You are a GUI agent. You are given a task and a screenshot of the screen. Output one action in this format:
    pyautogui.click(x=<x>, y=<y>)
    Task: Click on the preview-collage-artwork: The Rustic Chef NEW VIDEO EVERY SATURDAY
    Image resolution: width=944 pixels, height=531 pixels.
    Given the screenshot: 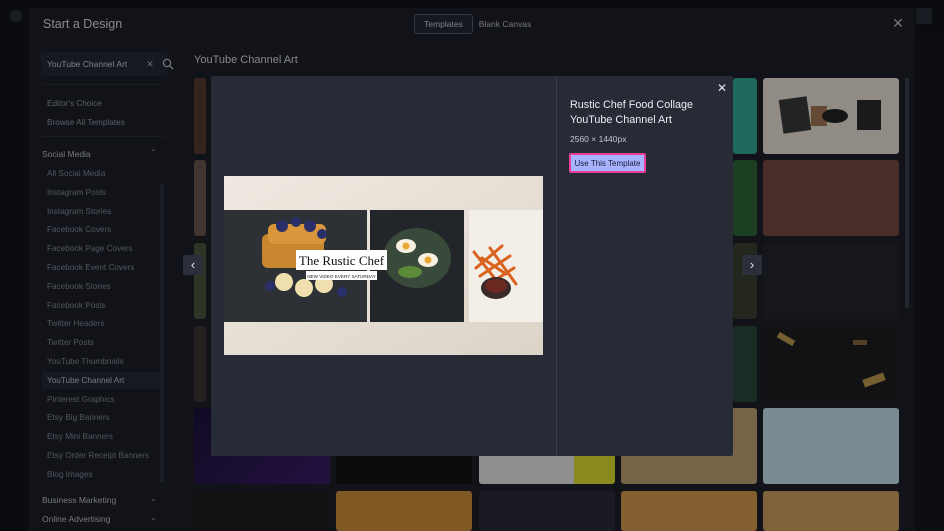 What is the action you would take?
    pyautogui.click(x=383, y=265)
    